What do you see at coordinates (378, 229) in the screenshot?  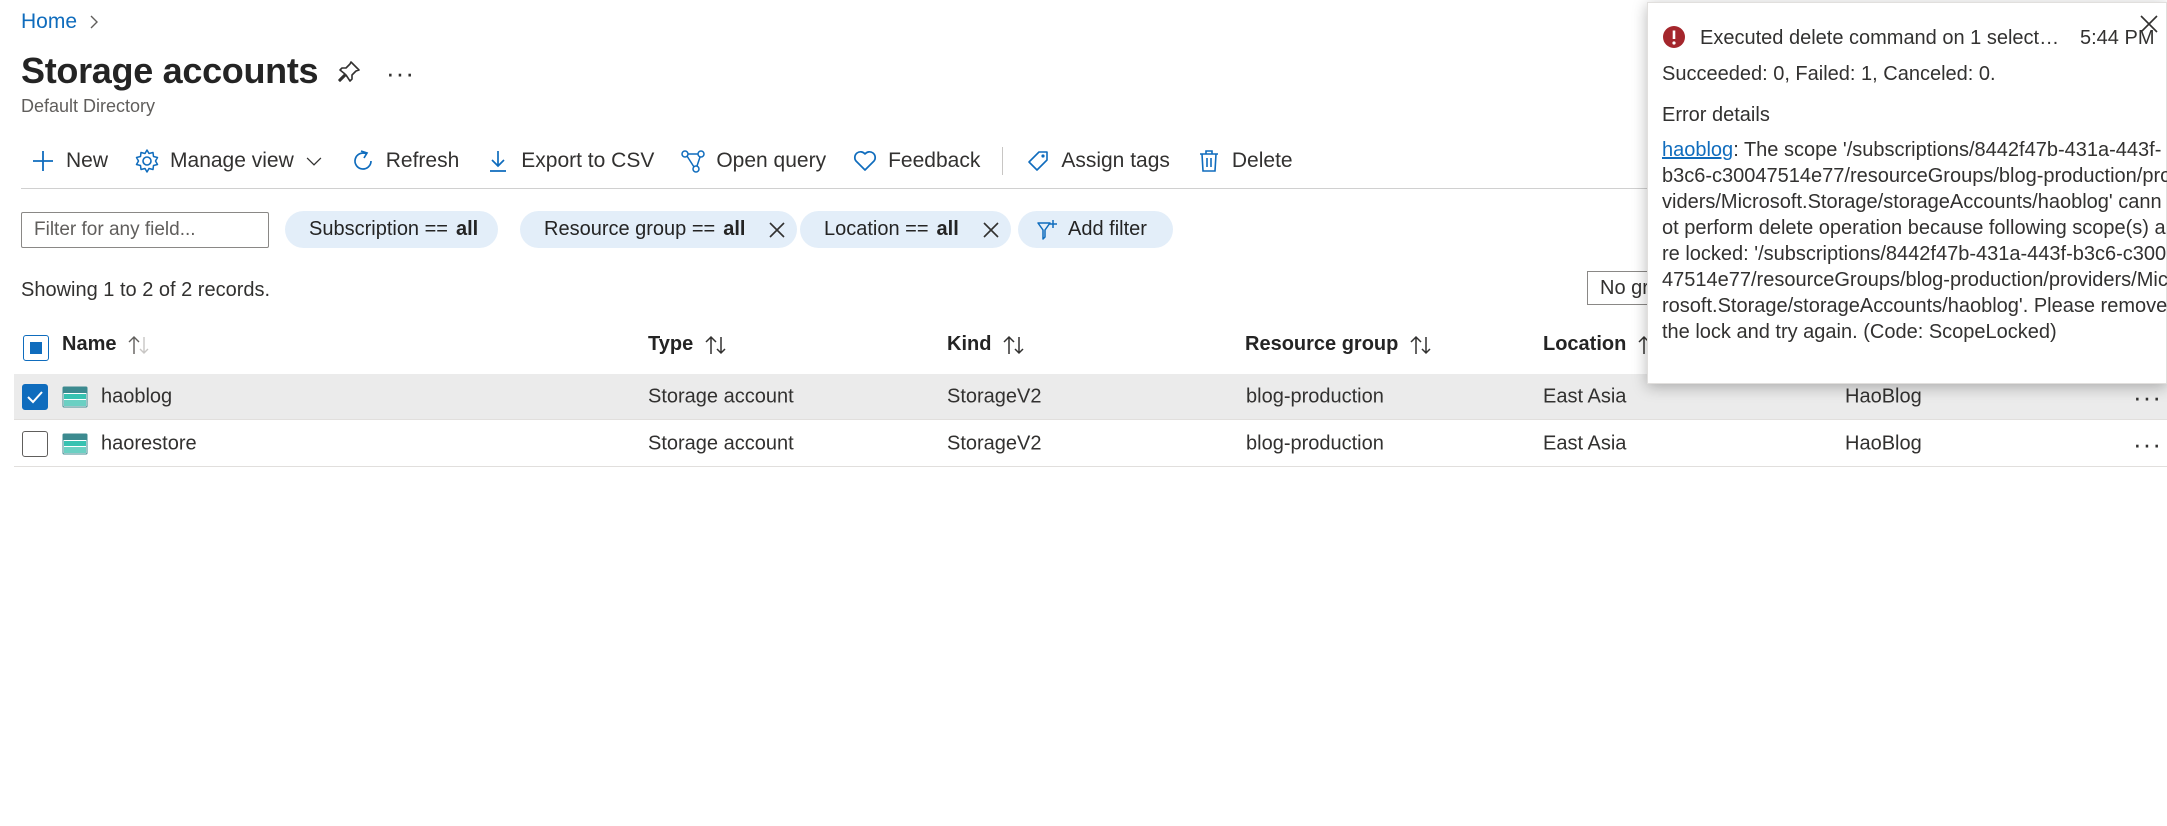 I see `subscription-filter-label: Subscription ==` at bounding box center [378, 229].